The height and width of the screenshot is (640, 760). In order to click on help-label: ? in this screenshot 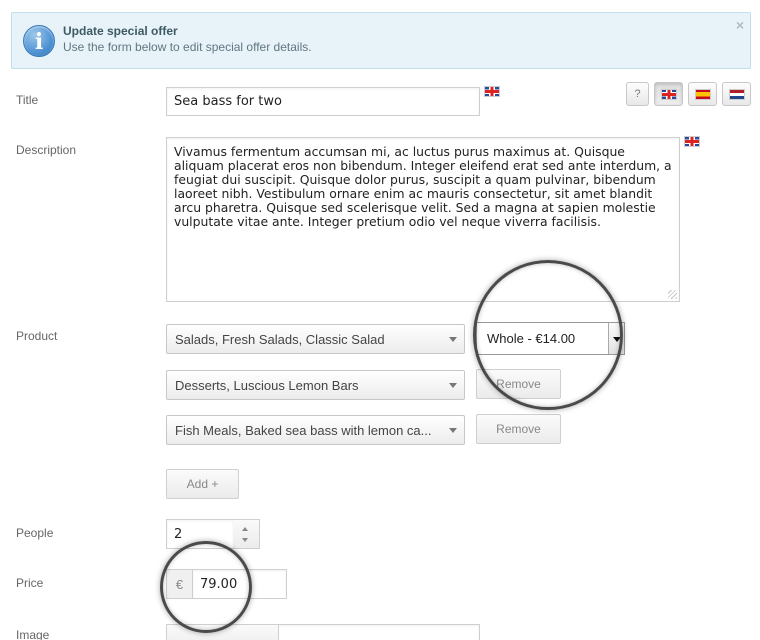, I will do `click(637, 94)`.